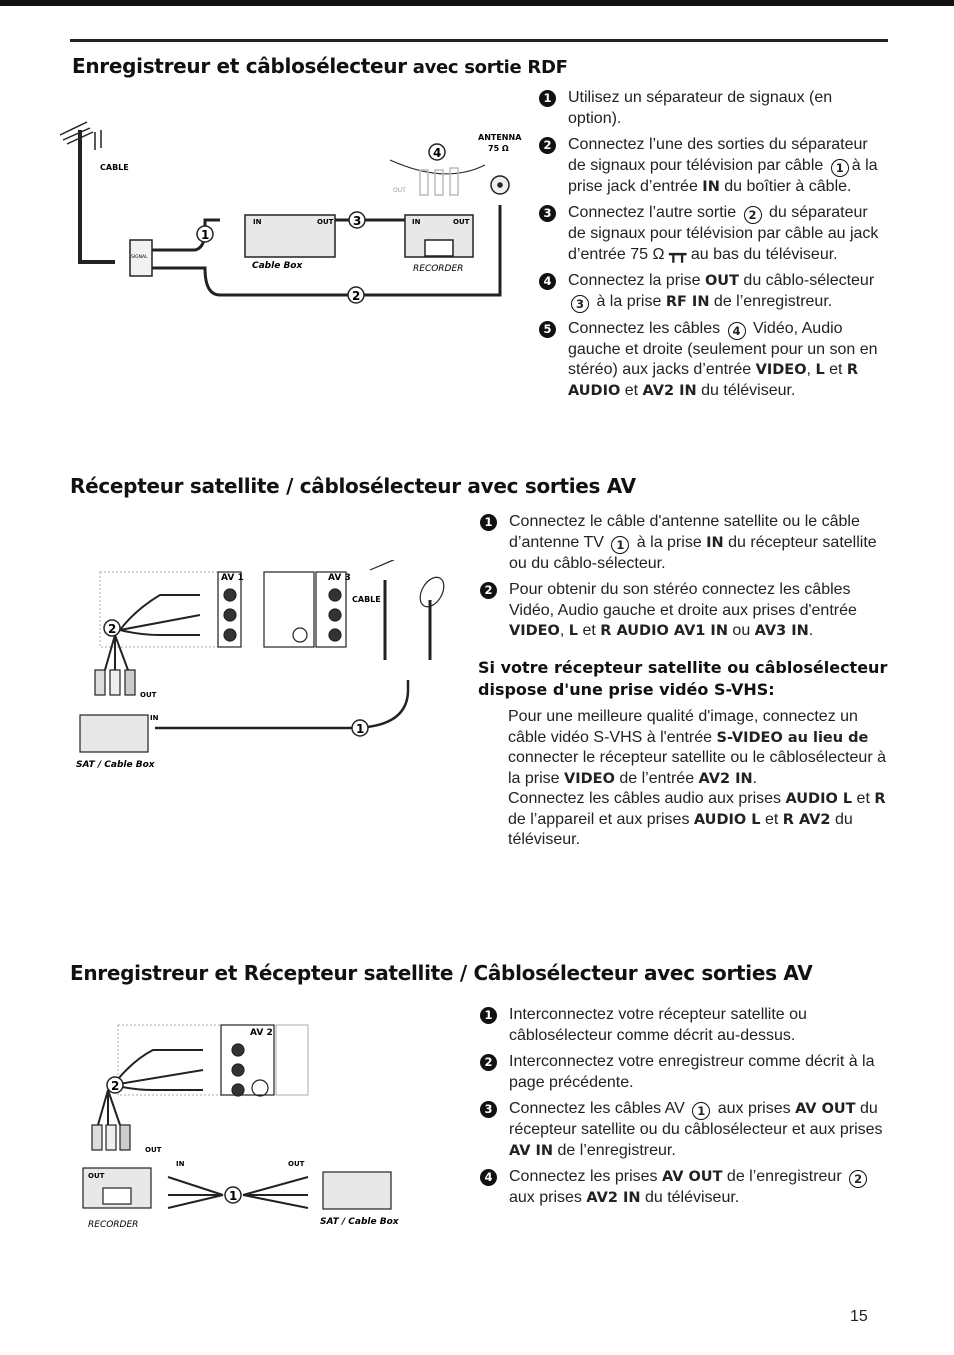 This screenshot has height=1355, width=954. What do you see at coordinates (139, 257) in the screenshot?
I see `label-splitter: SIGNAL` at bounding box center [139, 257].